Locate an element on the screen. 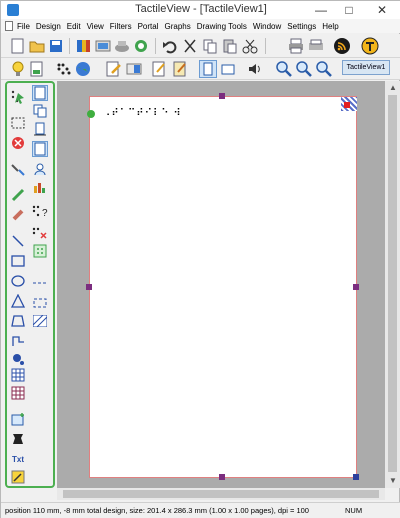 Image resolution: width=400 pixels, height=518 pixels. new-file-icon is located at coordinates (18, 46).